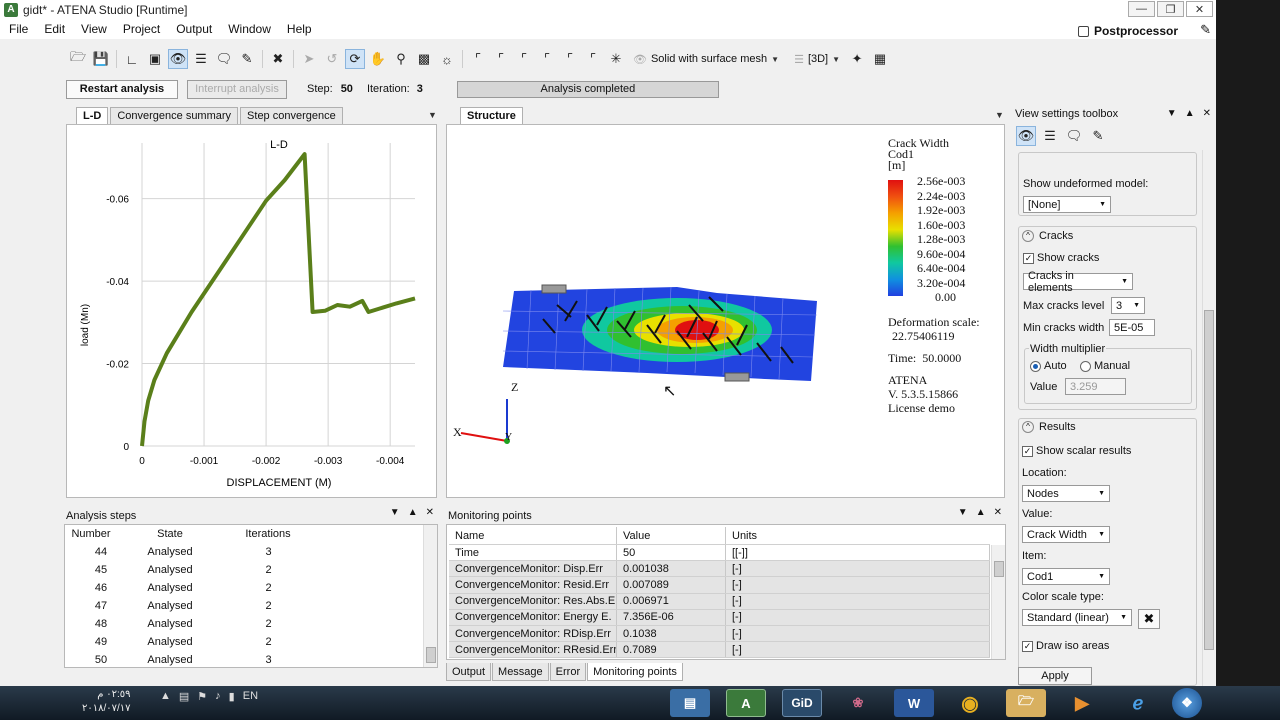 Image resolution: width=1280 pixels, height=720 pixels. What do you see at coordinates (746, 703) in the screenshot?
I see `atena-taskbar-icon: A` at bounding box center [746, 703].